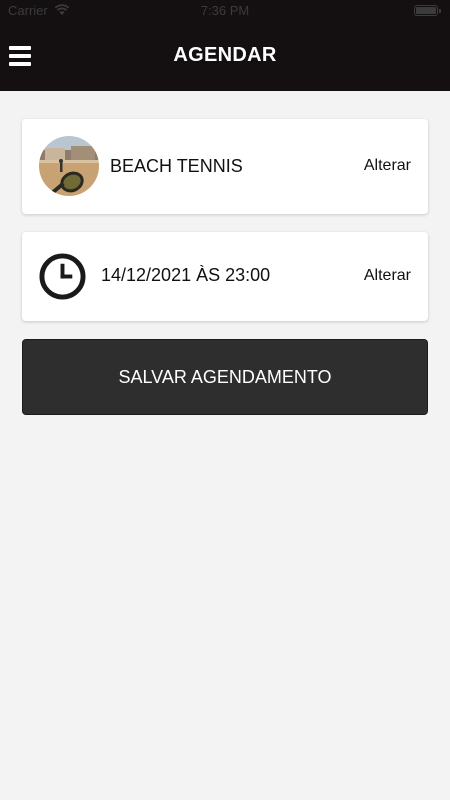 The height and width of the screenshot is (800, 450). What do you see at coordinates (387, 276) in the screenshot?
I see `change-datetime-link: Alterar` at bounding box center [387, 276].